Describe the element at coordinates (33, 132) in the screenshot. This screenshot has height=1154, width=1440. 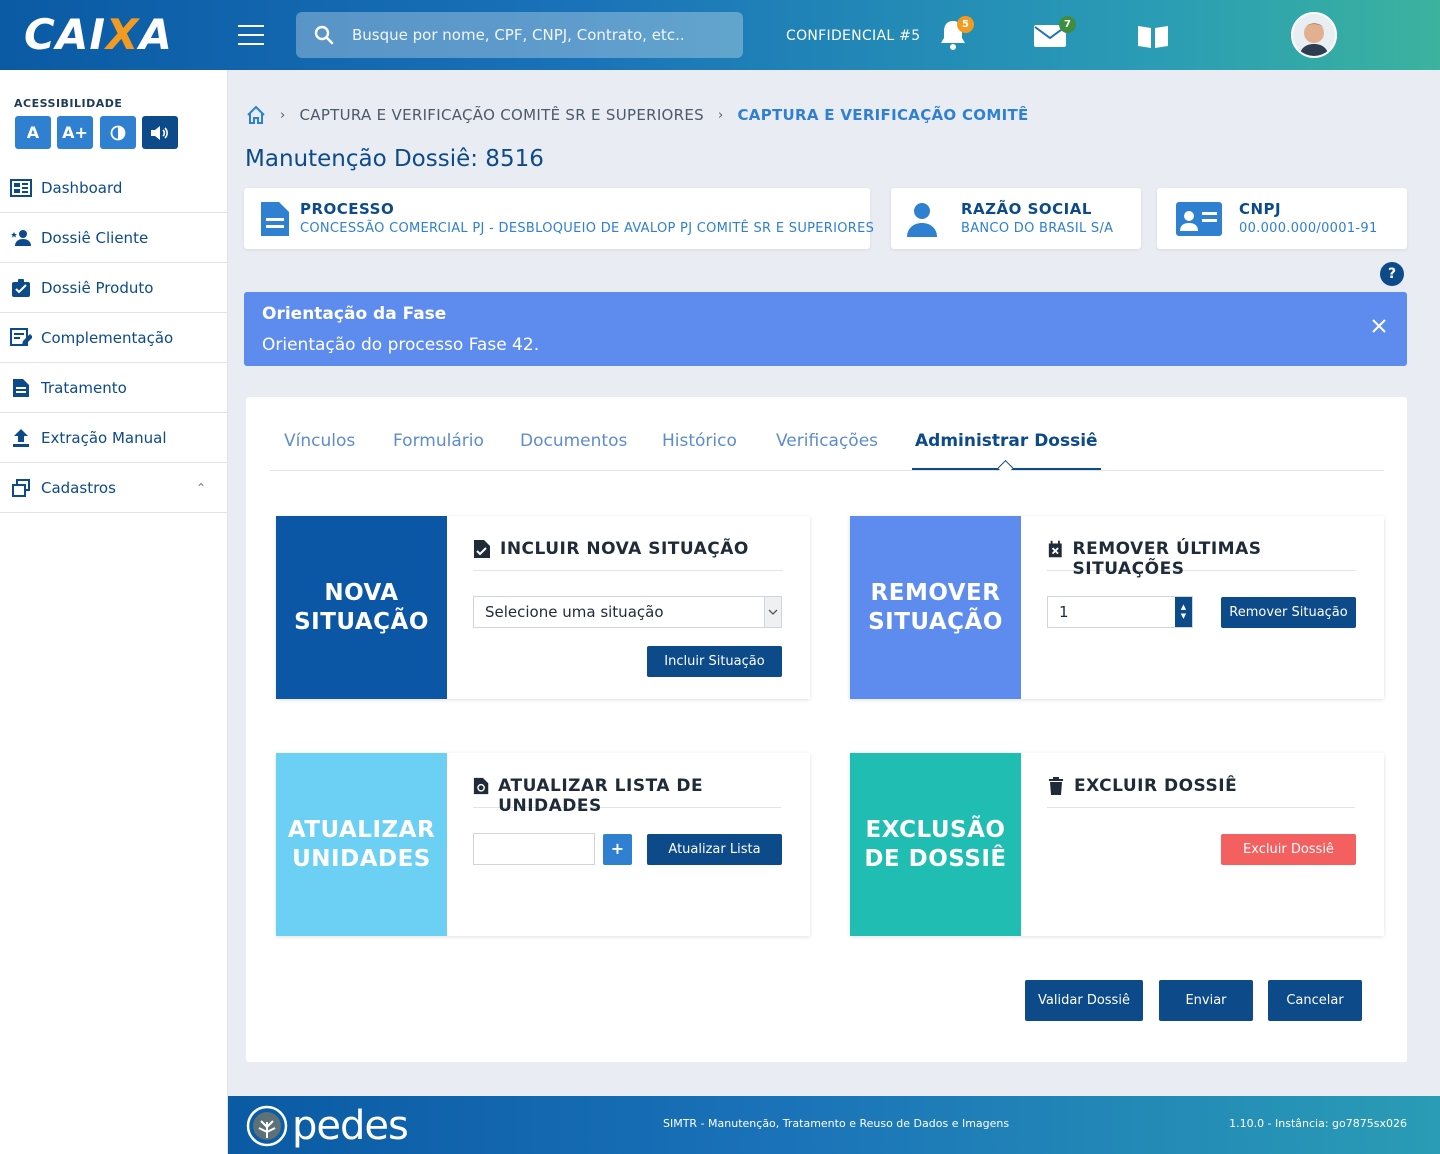
I see `font-normal-button: A` at that location.